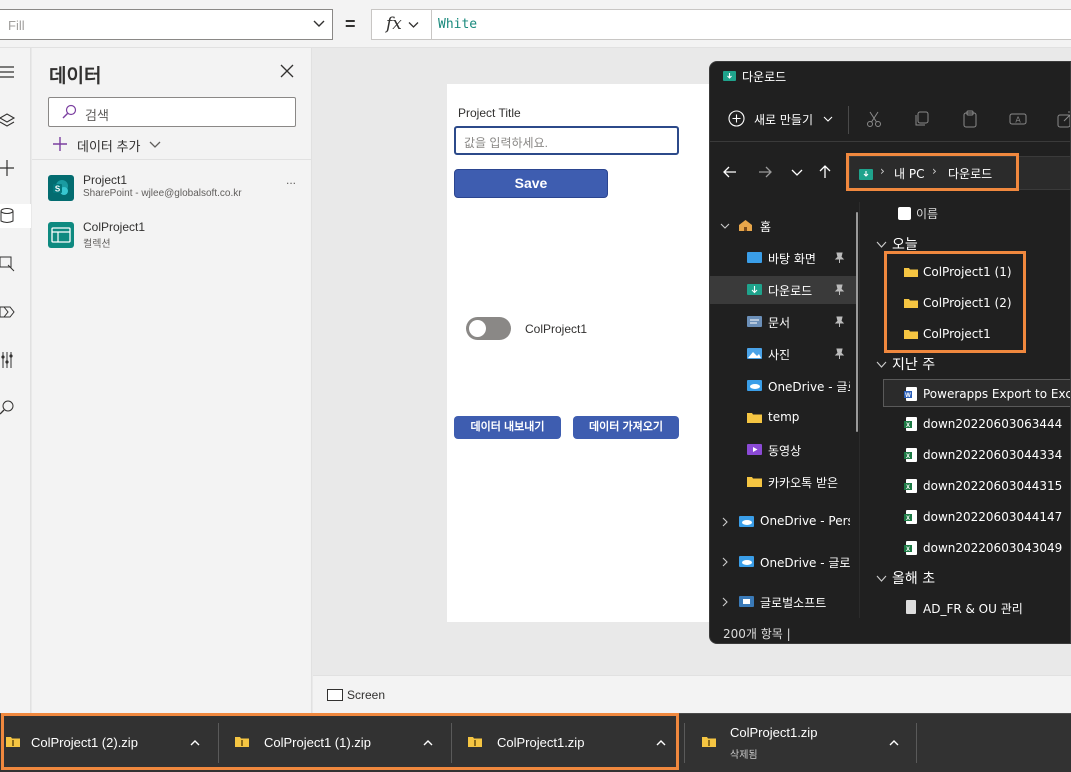 This screenshot has width=1071, height=772. I want to click on download-item: ColProject1.zip 삭제됨, so click(806, 743).